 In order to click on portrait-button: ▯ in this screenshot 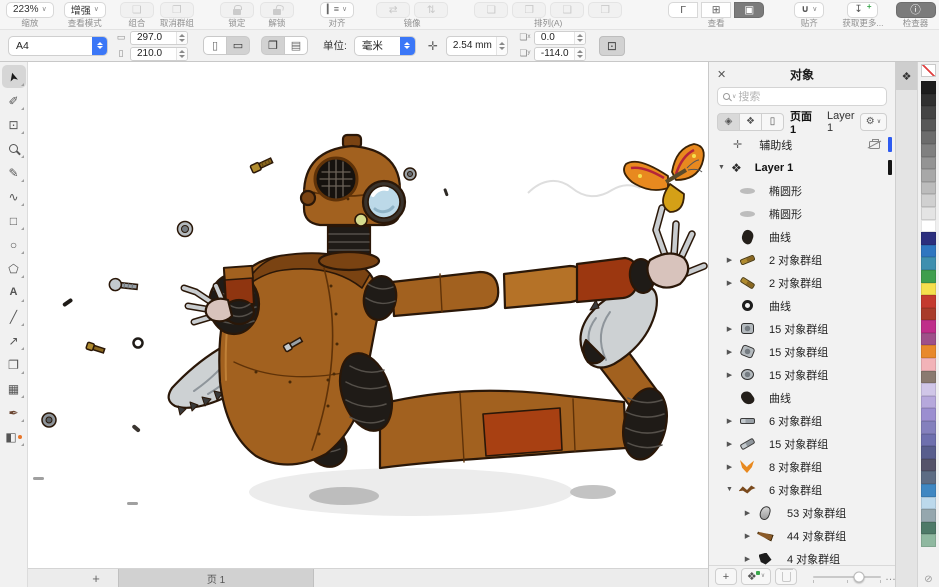, I will do `click(215, 45)`.